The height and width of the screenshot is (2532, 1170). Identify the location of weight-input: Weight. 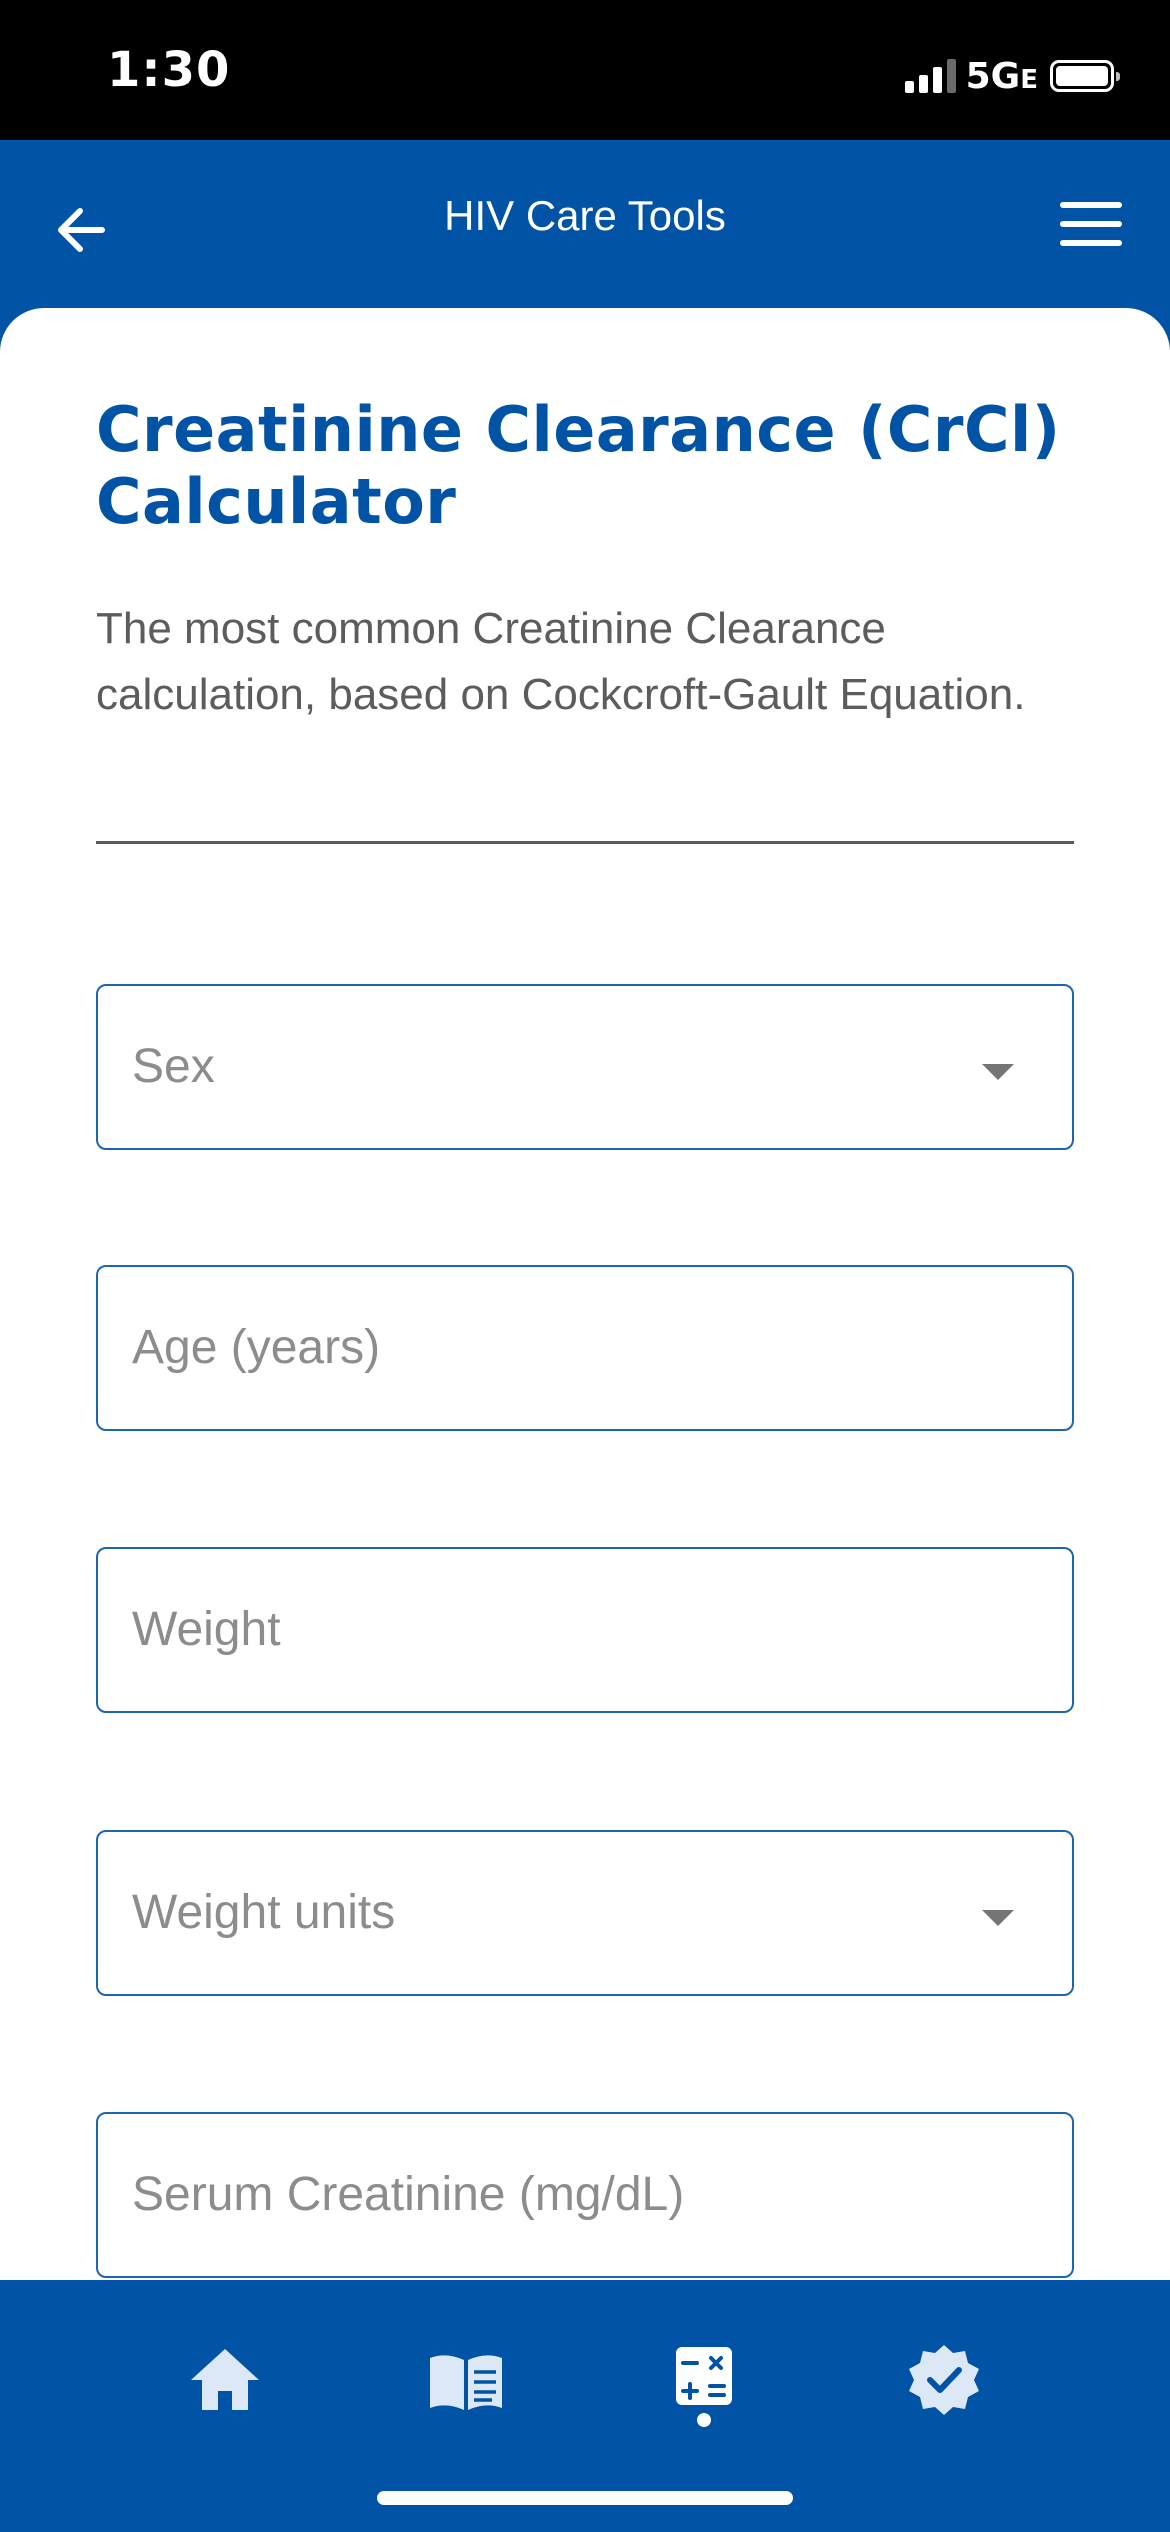
(585, 1630).